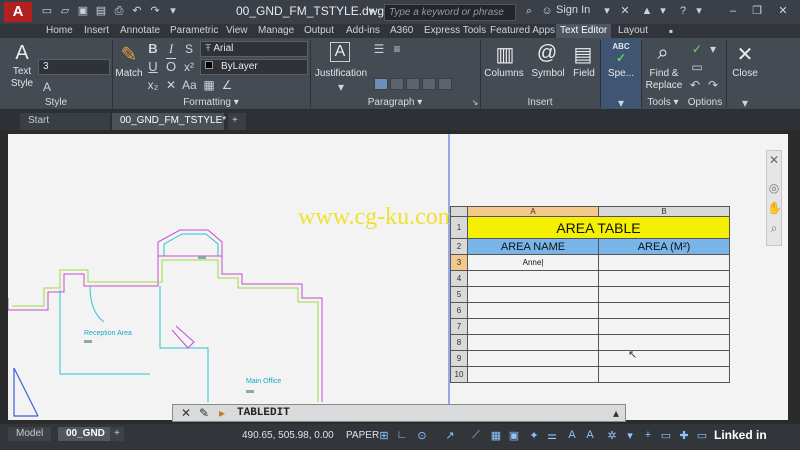 The height and width of the screenshot is (450, 800). I want to click on clean-screen-icon: ▭, so click(702, 435).